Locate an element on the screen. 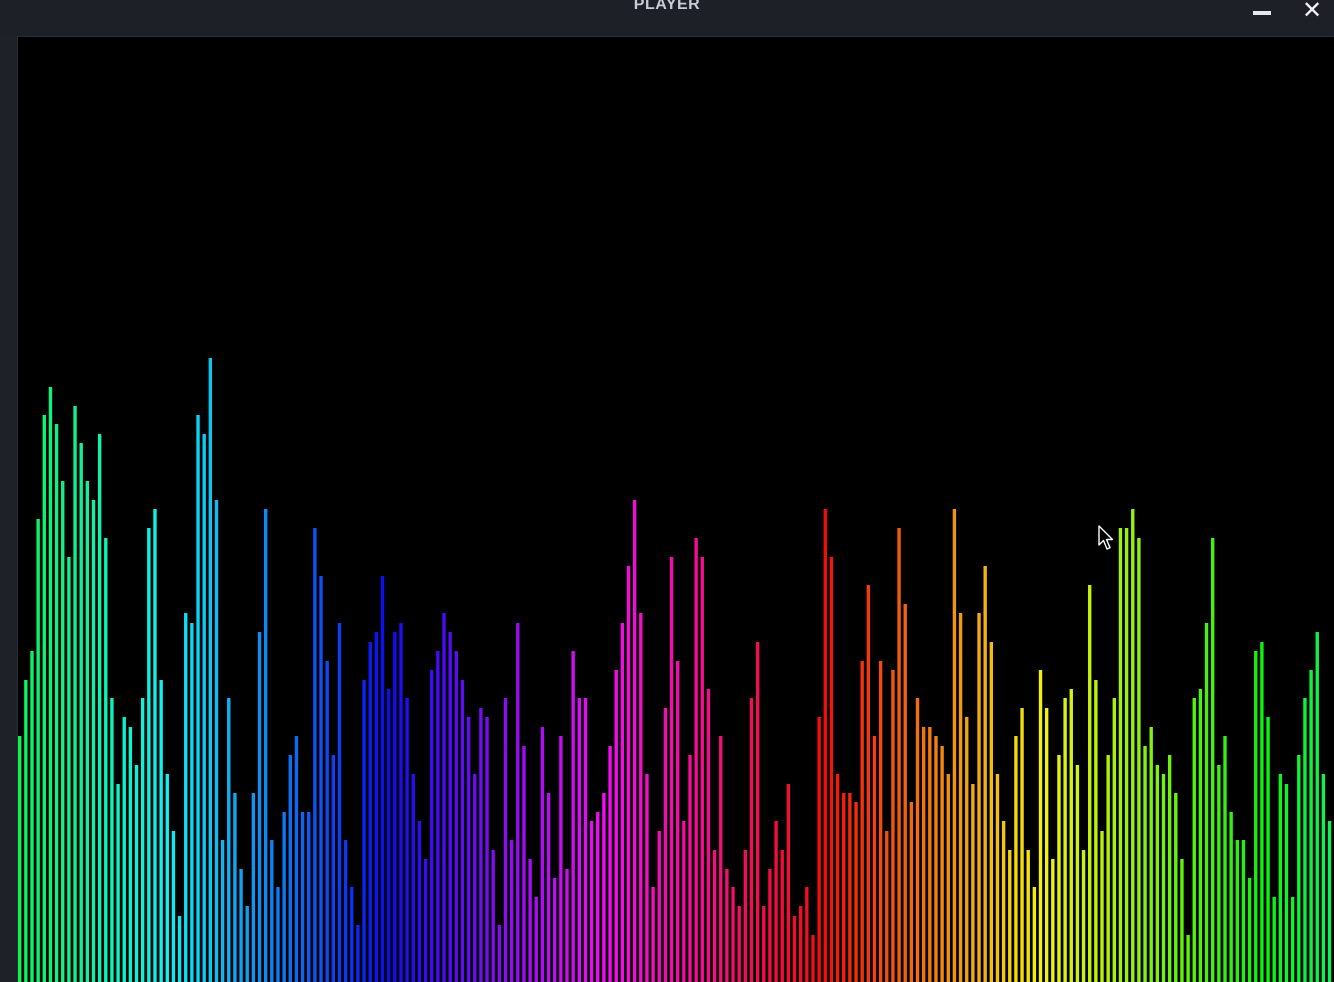 The width and height of the screenshot is (1334, 982). minimize-button is located at coordinates (1262, 13).